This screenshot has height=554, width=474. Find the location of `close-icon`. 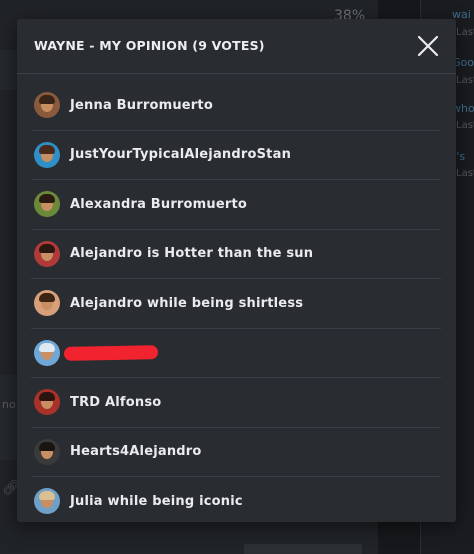

close-icon is located at coordinates (428, 46).